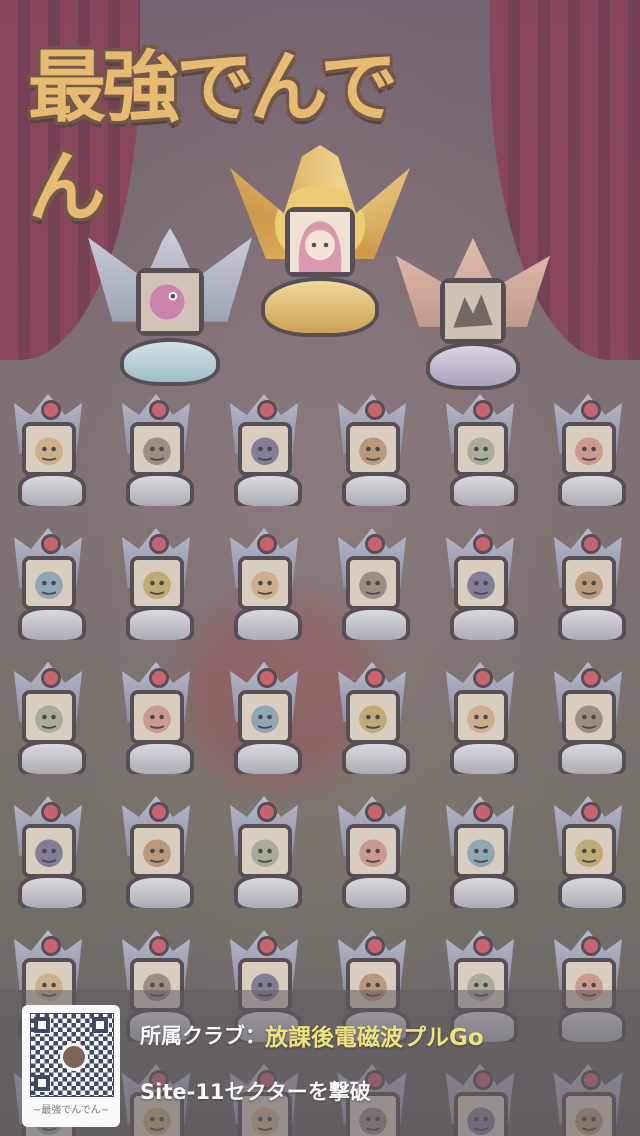 The height and width of the screenshot is (1136, 640). I want to click on blue-dragon-portrait, so click(481, 851).